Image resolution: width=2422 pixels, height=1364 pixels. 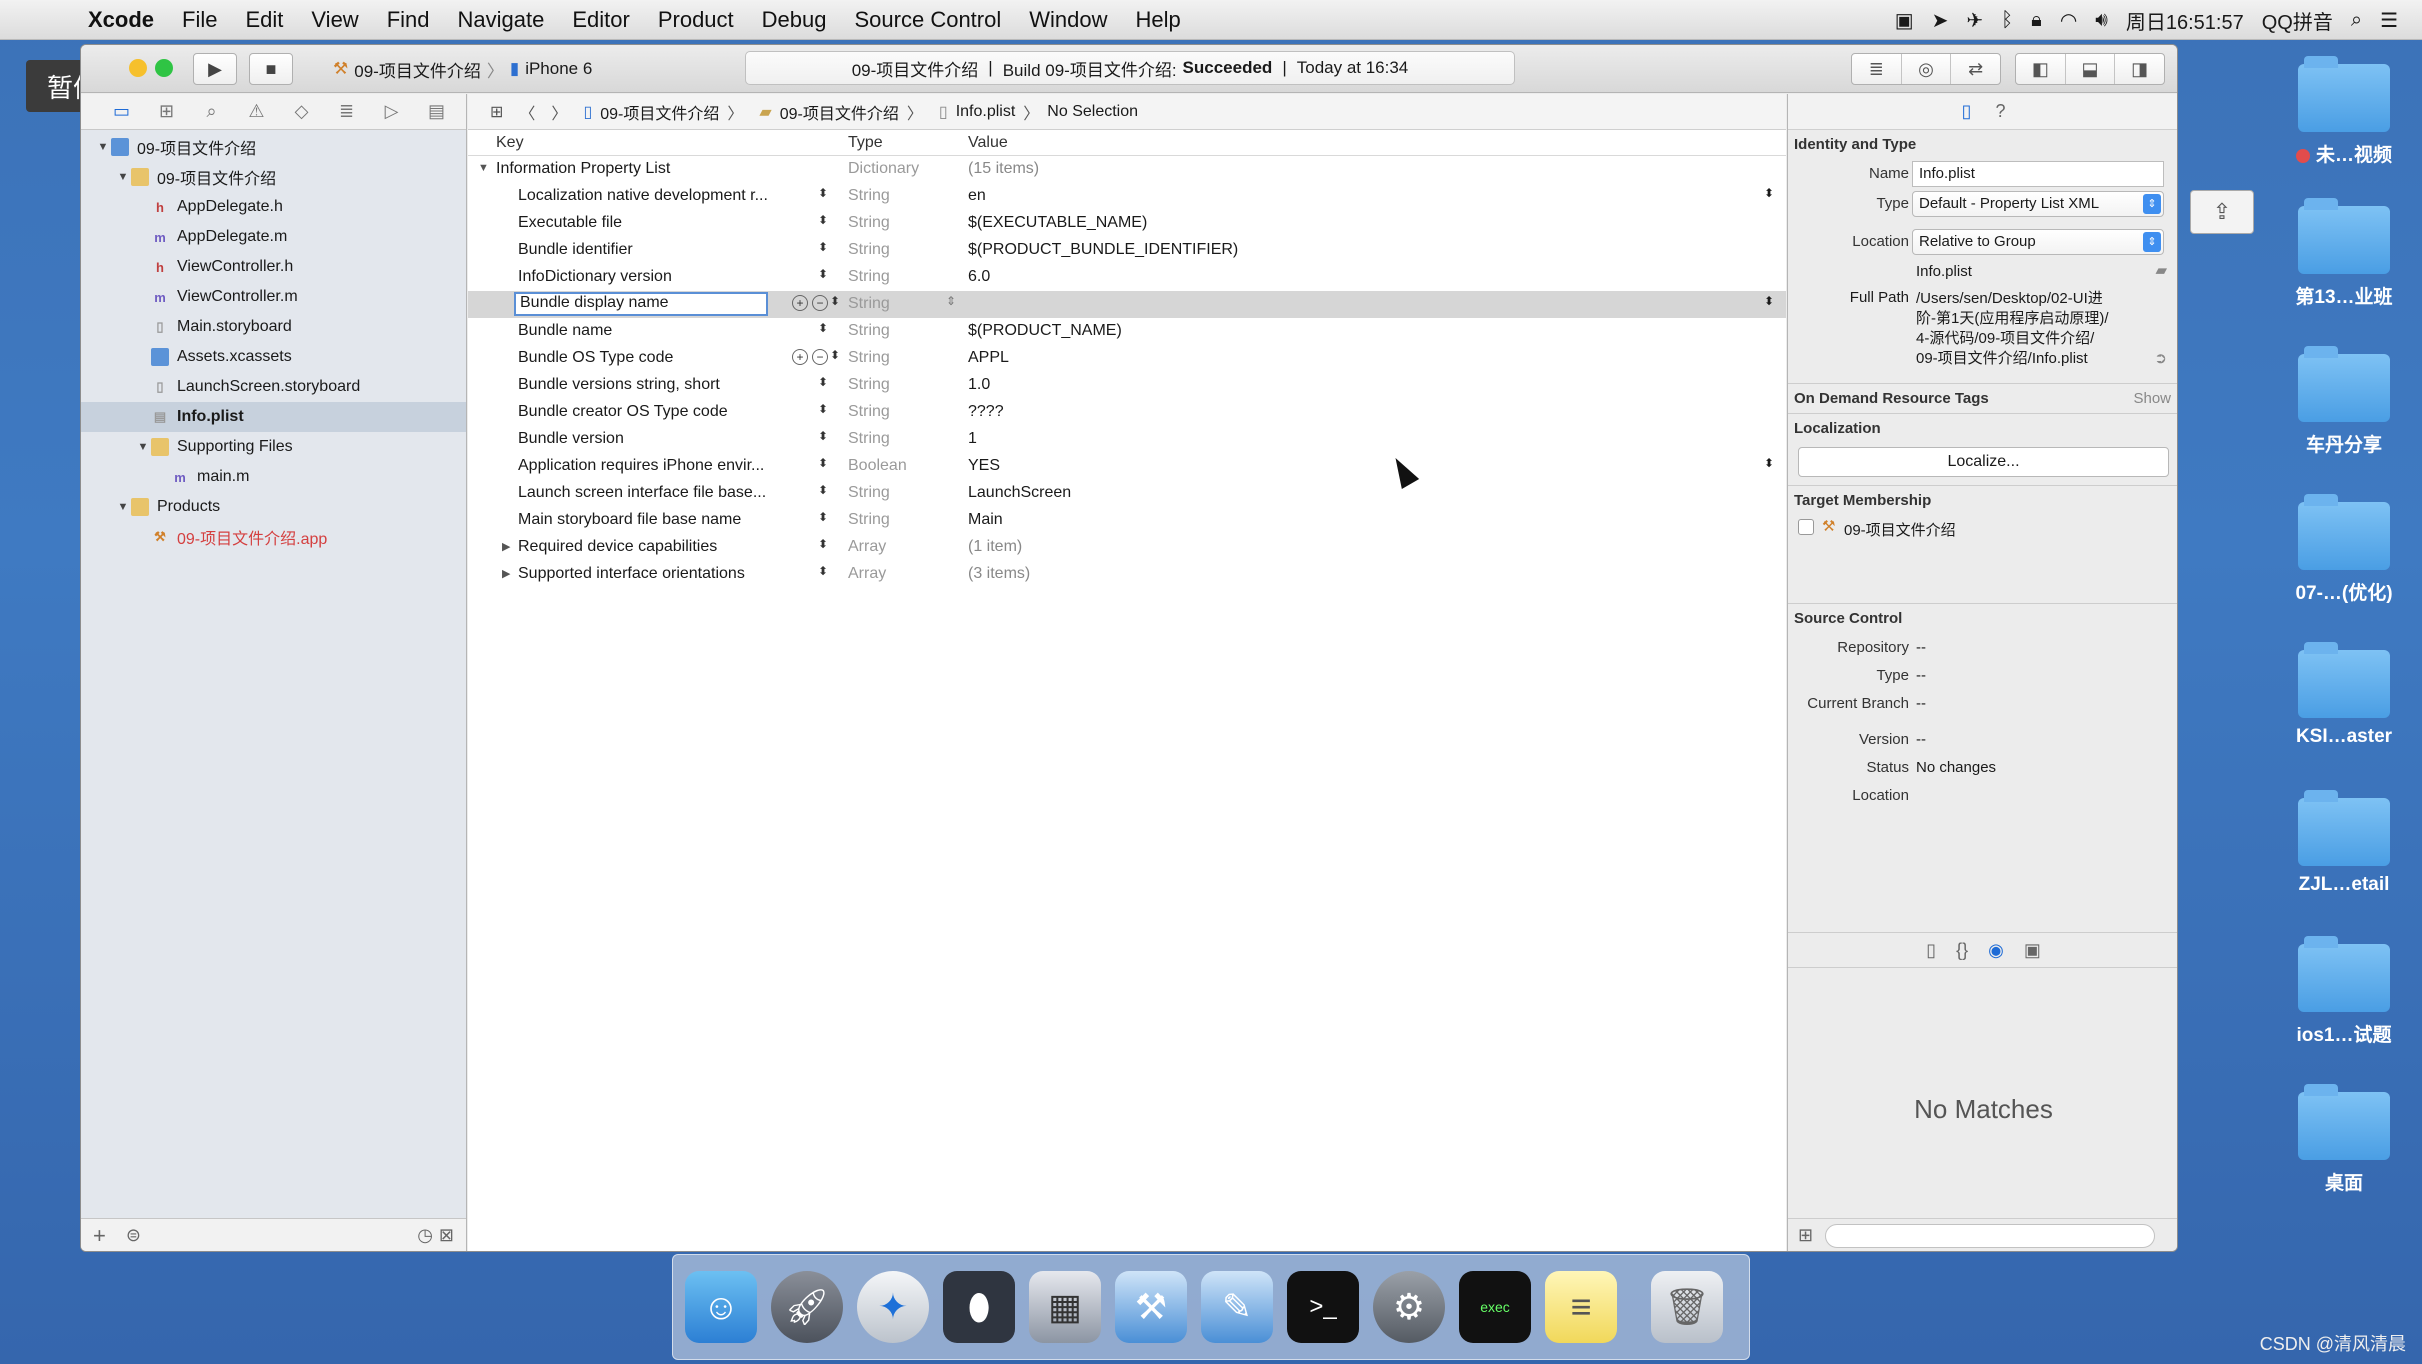 I want to click on tree-item: ▯ Main.storyboard, so click(x=273, y=327).